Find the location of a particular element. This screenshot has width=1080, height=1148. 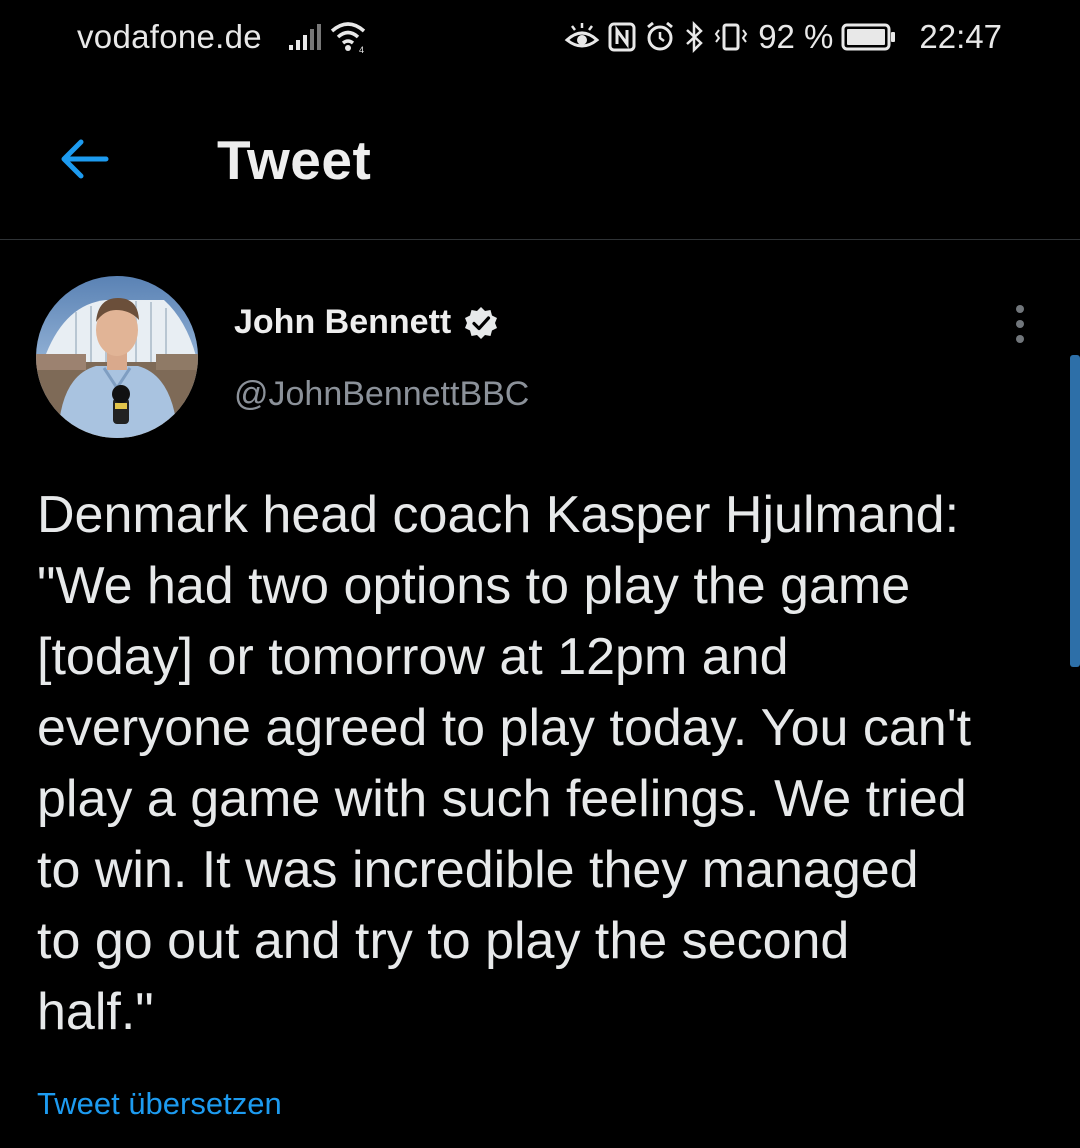

more-vertical-icon is located at coordinates (1020, 324).